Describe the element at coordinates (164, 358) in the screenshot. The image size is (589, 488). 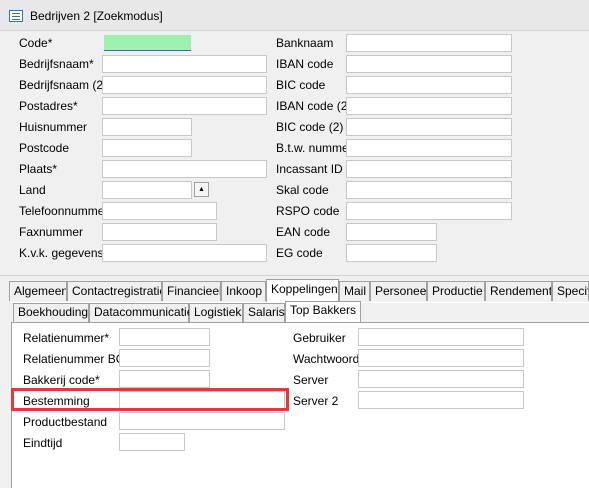
I see `relatienummer-bo-field` at that location.